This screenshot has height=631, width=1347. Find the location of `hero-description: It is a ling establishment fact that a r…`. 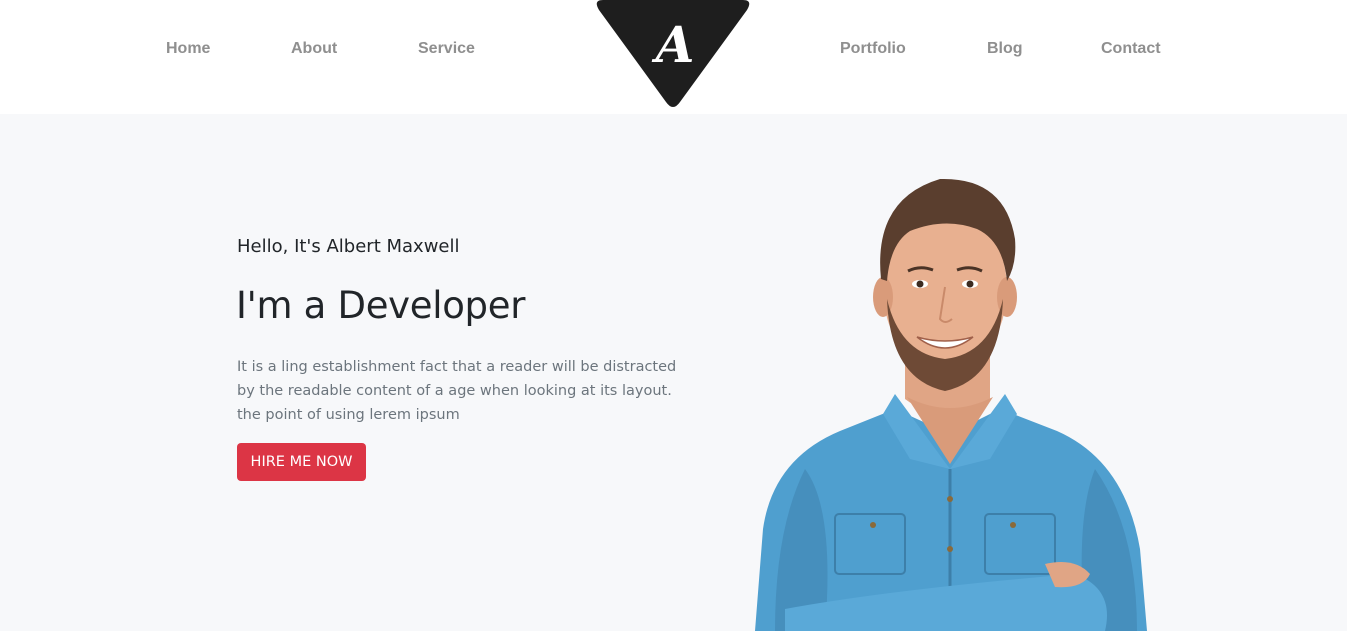

hero-description: It is a ling establishment fact that a r… is located at coordinates (457, 391).